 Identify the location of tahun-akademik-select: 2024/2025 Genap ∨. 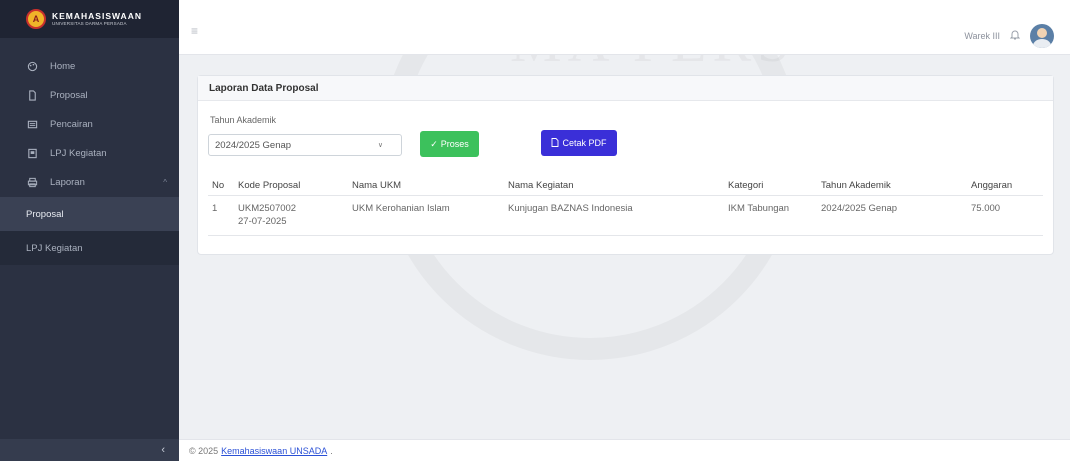
(305, 145).